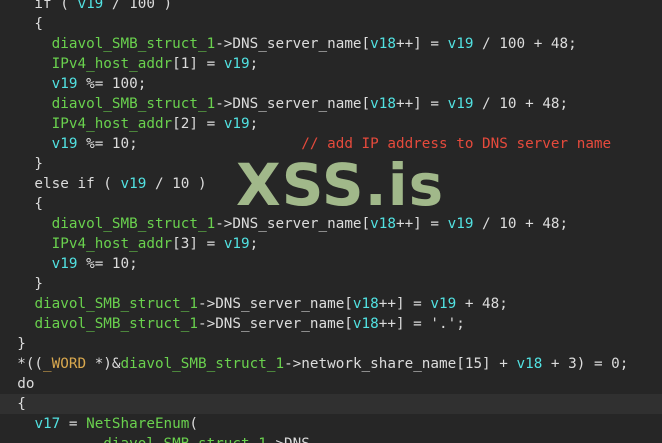 Image resolution: width=662 pixels, height=443 pixels. I want to click on code-token: ->network_share_name[15] +, so click(400, 364).